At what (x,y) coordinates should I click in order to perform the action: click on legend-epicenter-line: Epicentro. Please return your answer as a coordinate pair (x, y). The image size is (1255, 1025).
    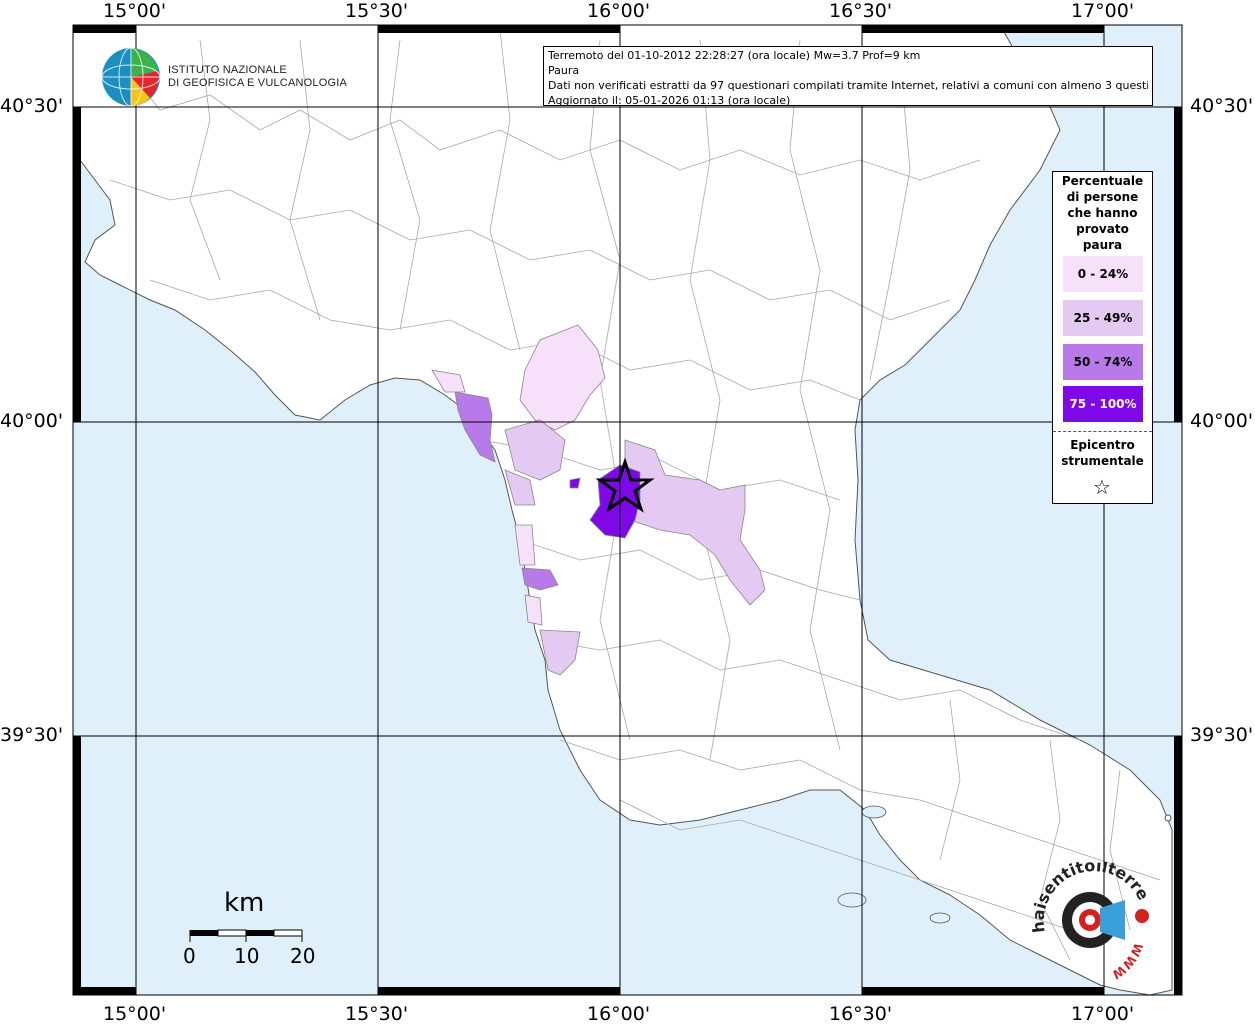
    Looking at the image, I should click on (1102, 445).